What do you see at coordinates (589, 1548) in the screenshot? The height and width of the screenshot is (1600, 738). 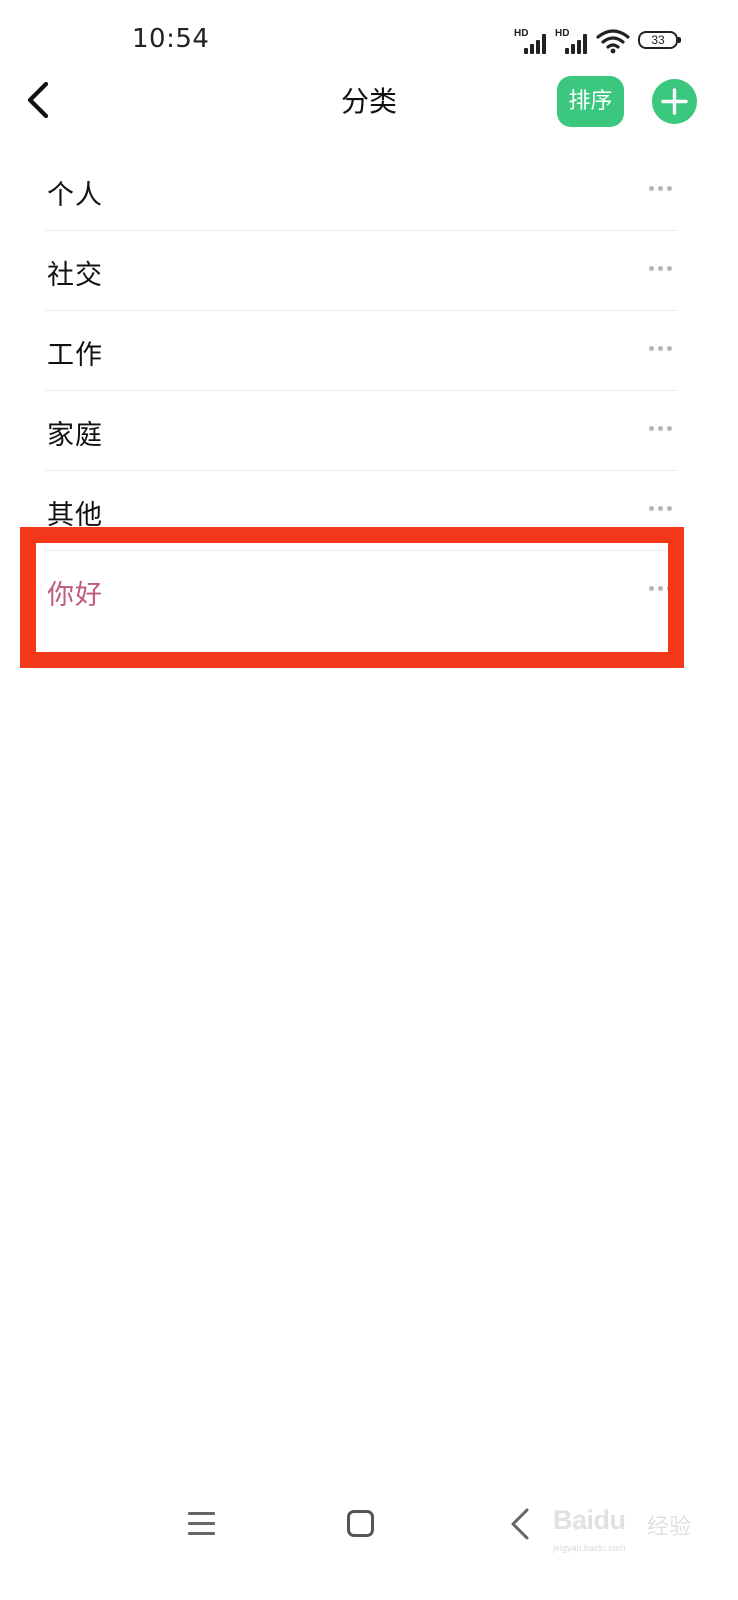 I see `watermark-url: jingyan.baidu.com` at bounding box center [589, 1548].